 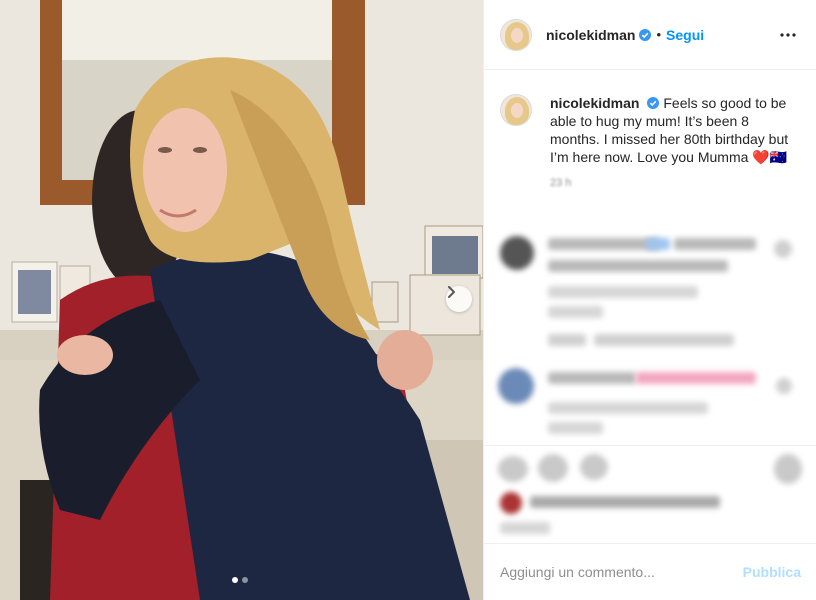 I want to click on chevron-right-icon, so click(x=451, y=292).